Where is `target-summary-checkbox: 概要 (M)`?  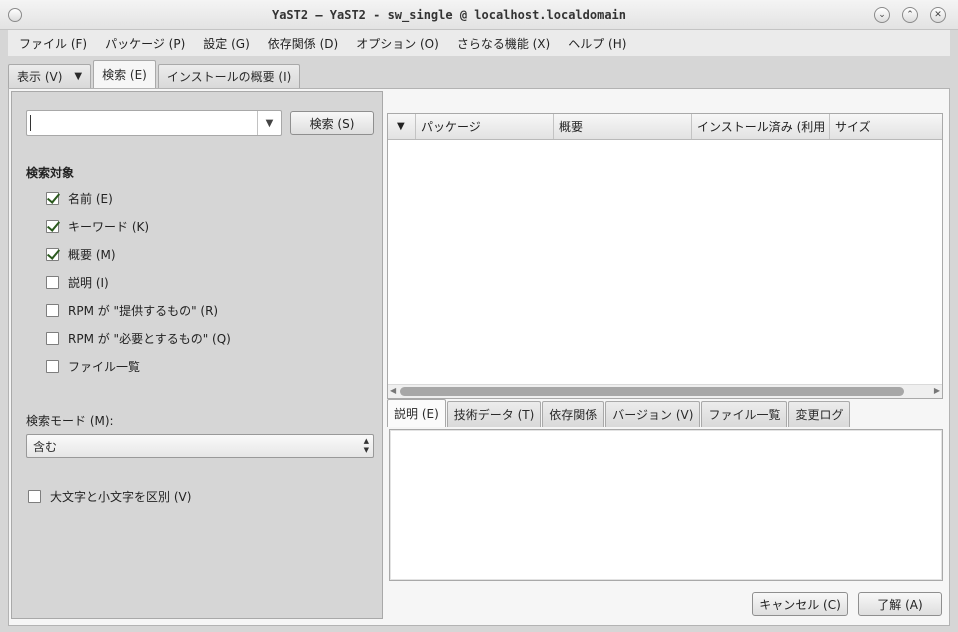 target-summary-checkbox: 概要 (M) is located at coordinates (81, 254).